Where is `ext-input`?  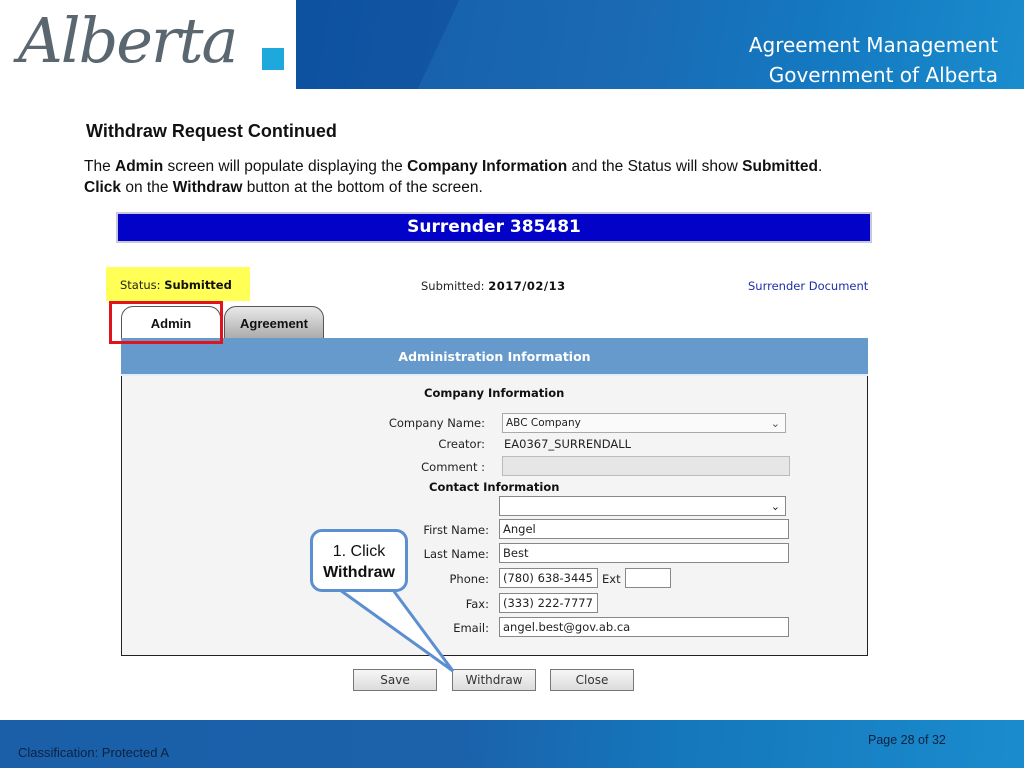 ext-input is located at coordinates (648, 578).